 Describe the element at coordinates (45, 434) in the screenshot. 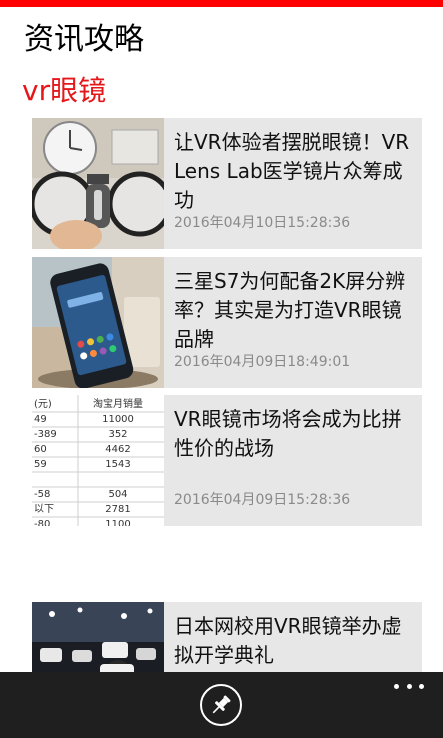

I see `table-cell: -389` at that location.